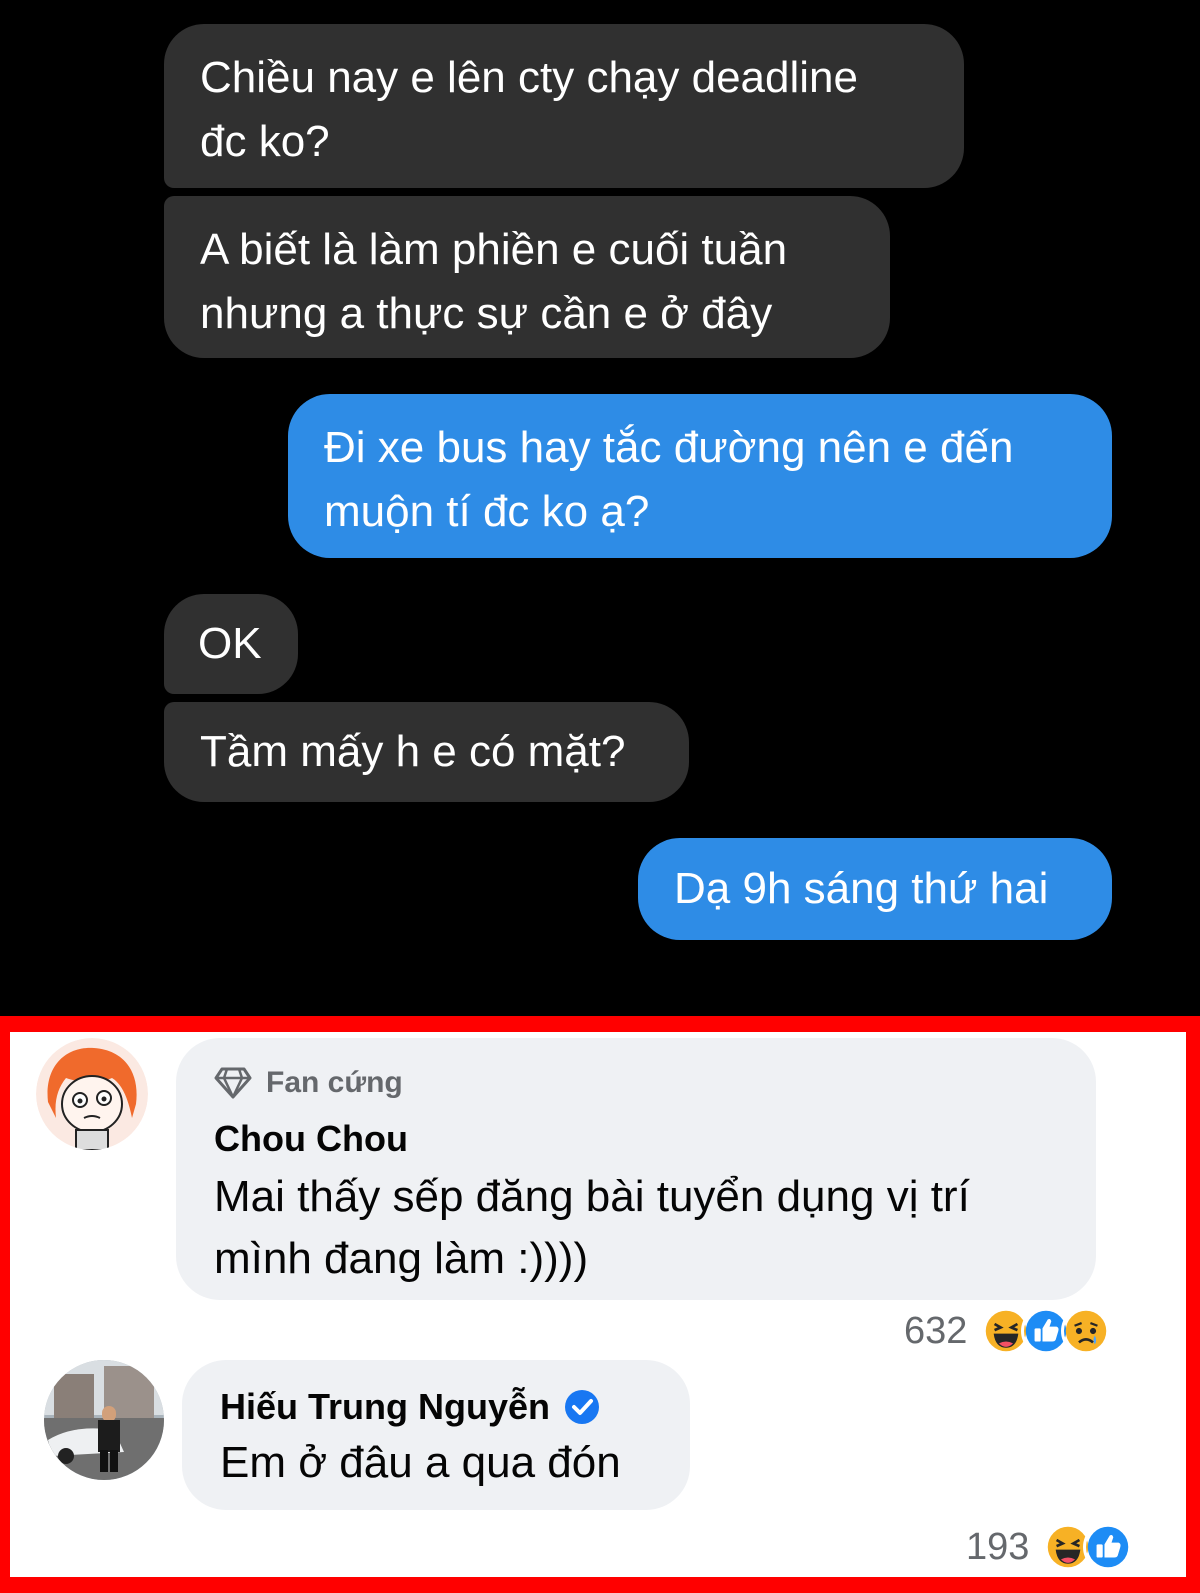  What do you see at coordinates (401, 1258) in the screenshot?
I see `comment-line: mình đang làm :))))` at bounding box center [401, 1258].